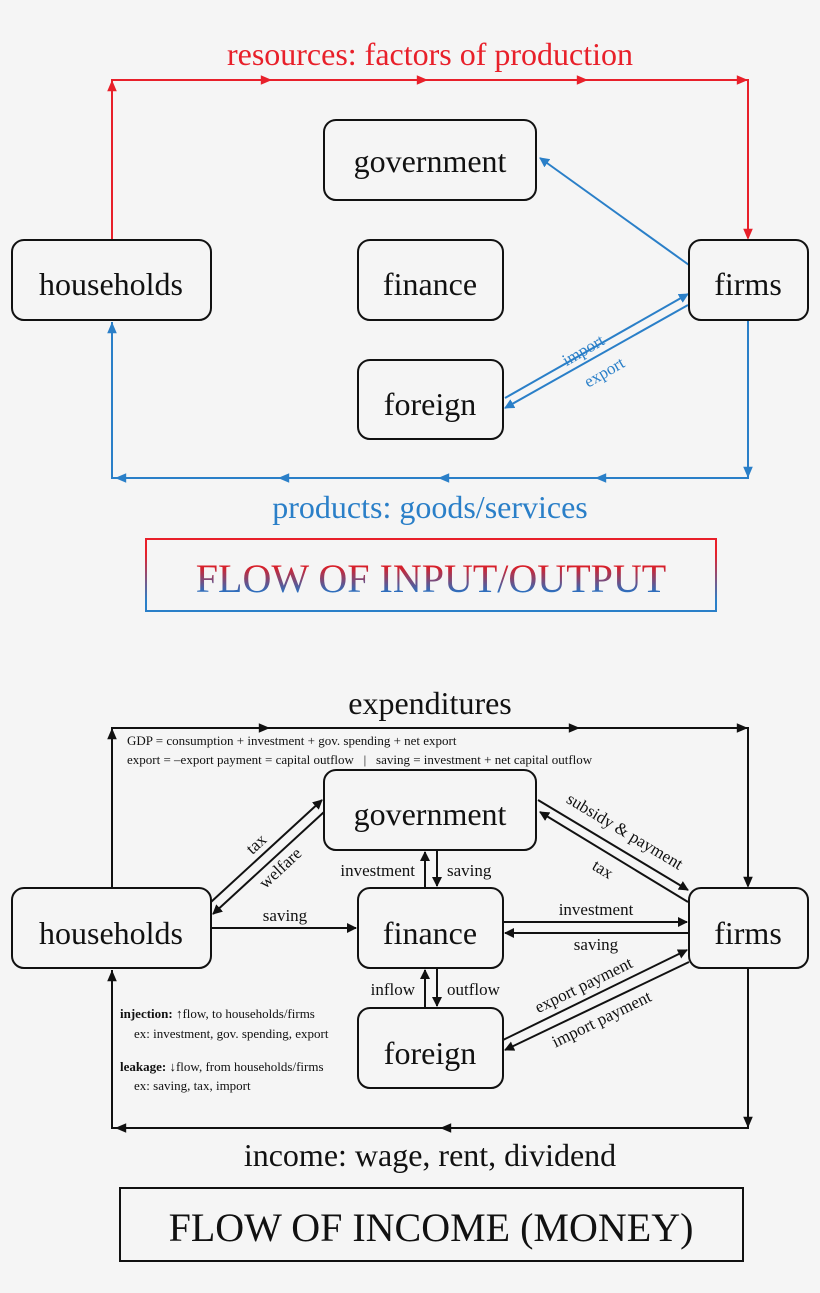 This screenshot has width=820, height=1293. What do you see at coordinates (231, 1033) in the screenshot?
I see `injection-example: ex: investment, gov. spending, export` at bounding box center [231, 1033].